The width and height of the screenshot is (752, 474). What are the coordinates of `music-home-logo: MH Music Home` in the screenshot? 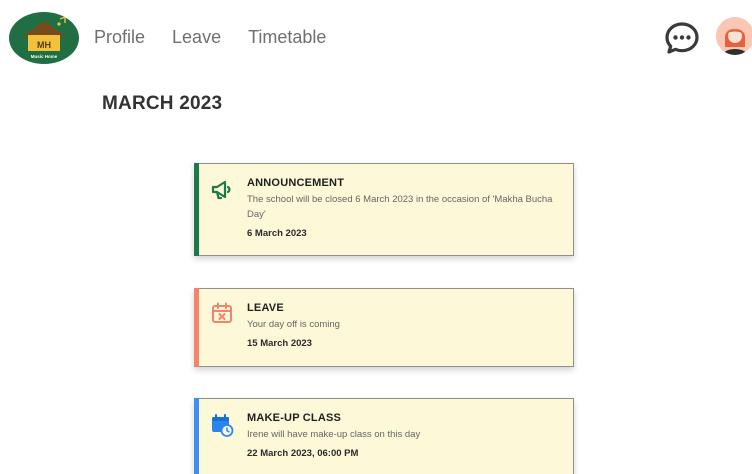 It's located at (44, 38).